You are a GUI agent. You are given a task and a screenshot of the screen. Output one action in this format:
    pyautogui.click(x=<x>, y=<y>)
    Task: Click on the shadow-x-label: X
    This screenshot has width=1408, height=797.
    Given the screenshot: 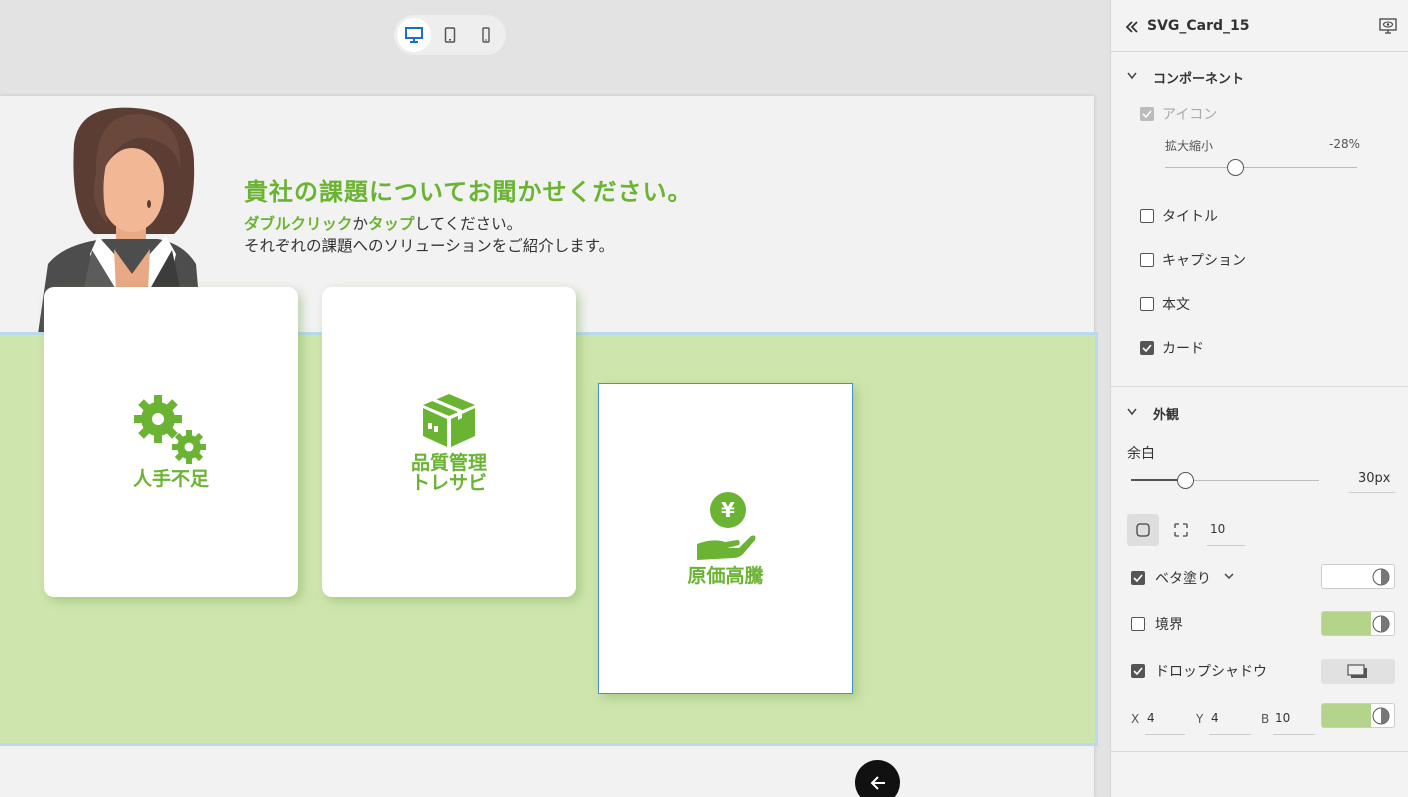 What is the action you would take?
    pyautogui.click(x=1135, y=719)
    